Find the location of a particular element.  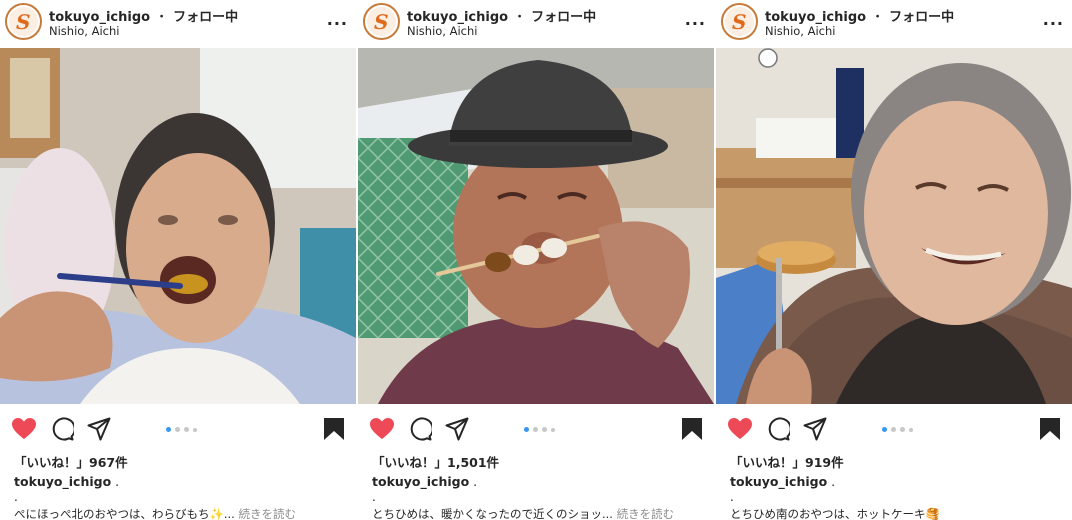

caption-text-line: ぺにほっぺ北のおやつは、わらびもち✨... 続きを読む is located at coordinates (155, 513).